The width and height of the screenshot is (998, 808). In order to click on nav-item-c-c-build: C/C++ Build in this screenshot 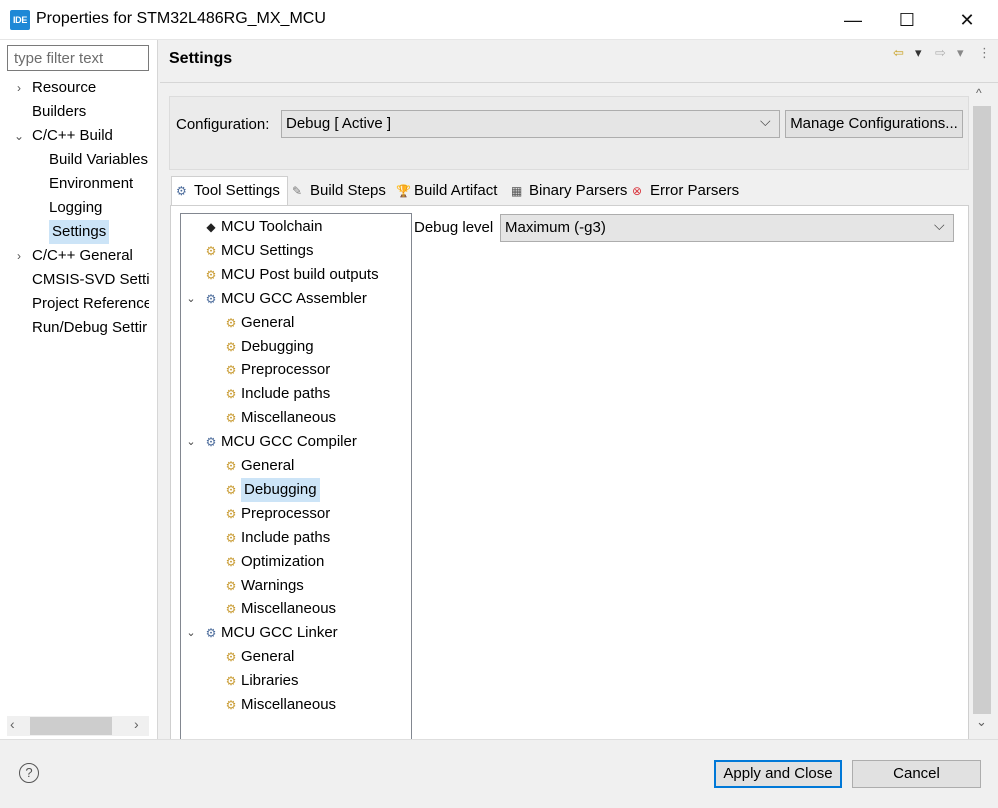, I will do `click(72, 136)`.